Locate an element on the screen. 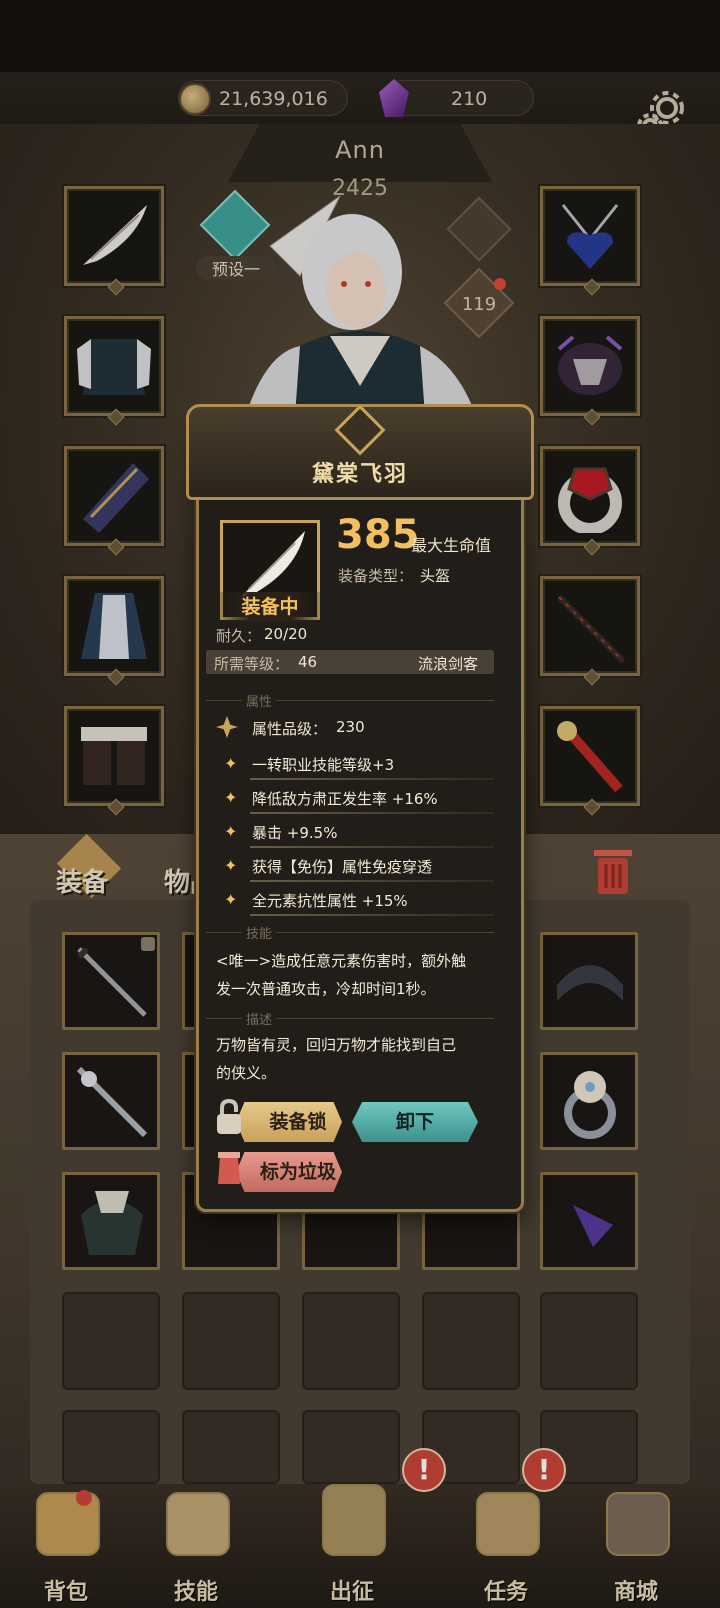 The height and width of the screenshot is (1608, 720). attribute-row: ✦ 全元素抗性属性 +15% is located at coordinates (357, 902).